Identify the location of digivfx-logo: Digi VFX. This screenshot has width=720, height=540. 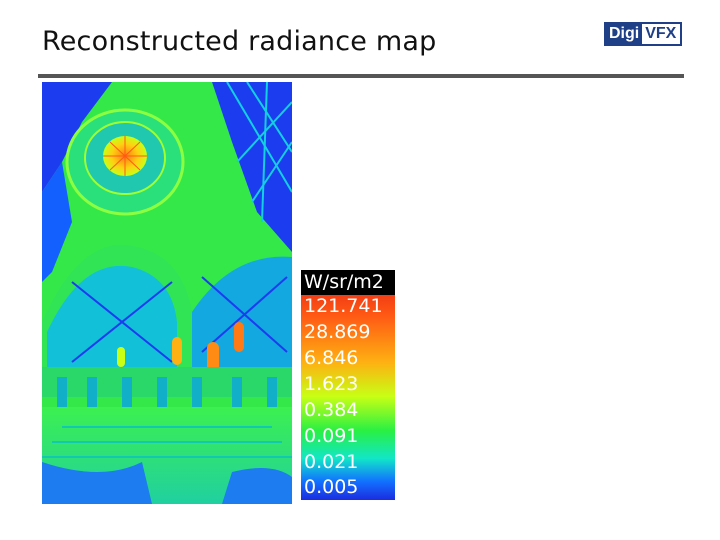
(643, 34).